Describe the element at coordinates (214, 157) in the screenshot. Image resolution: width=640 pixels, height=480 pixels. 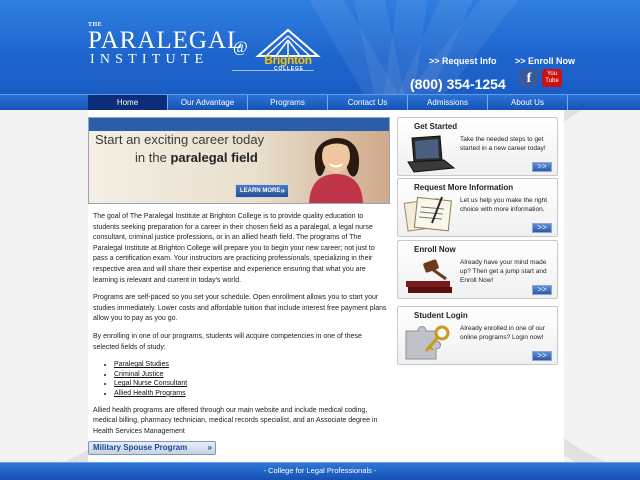
I see `banner-line2-bold: paralegal field` at that location.